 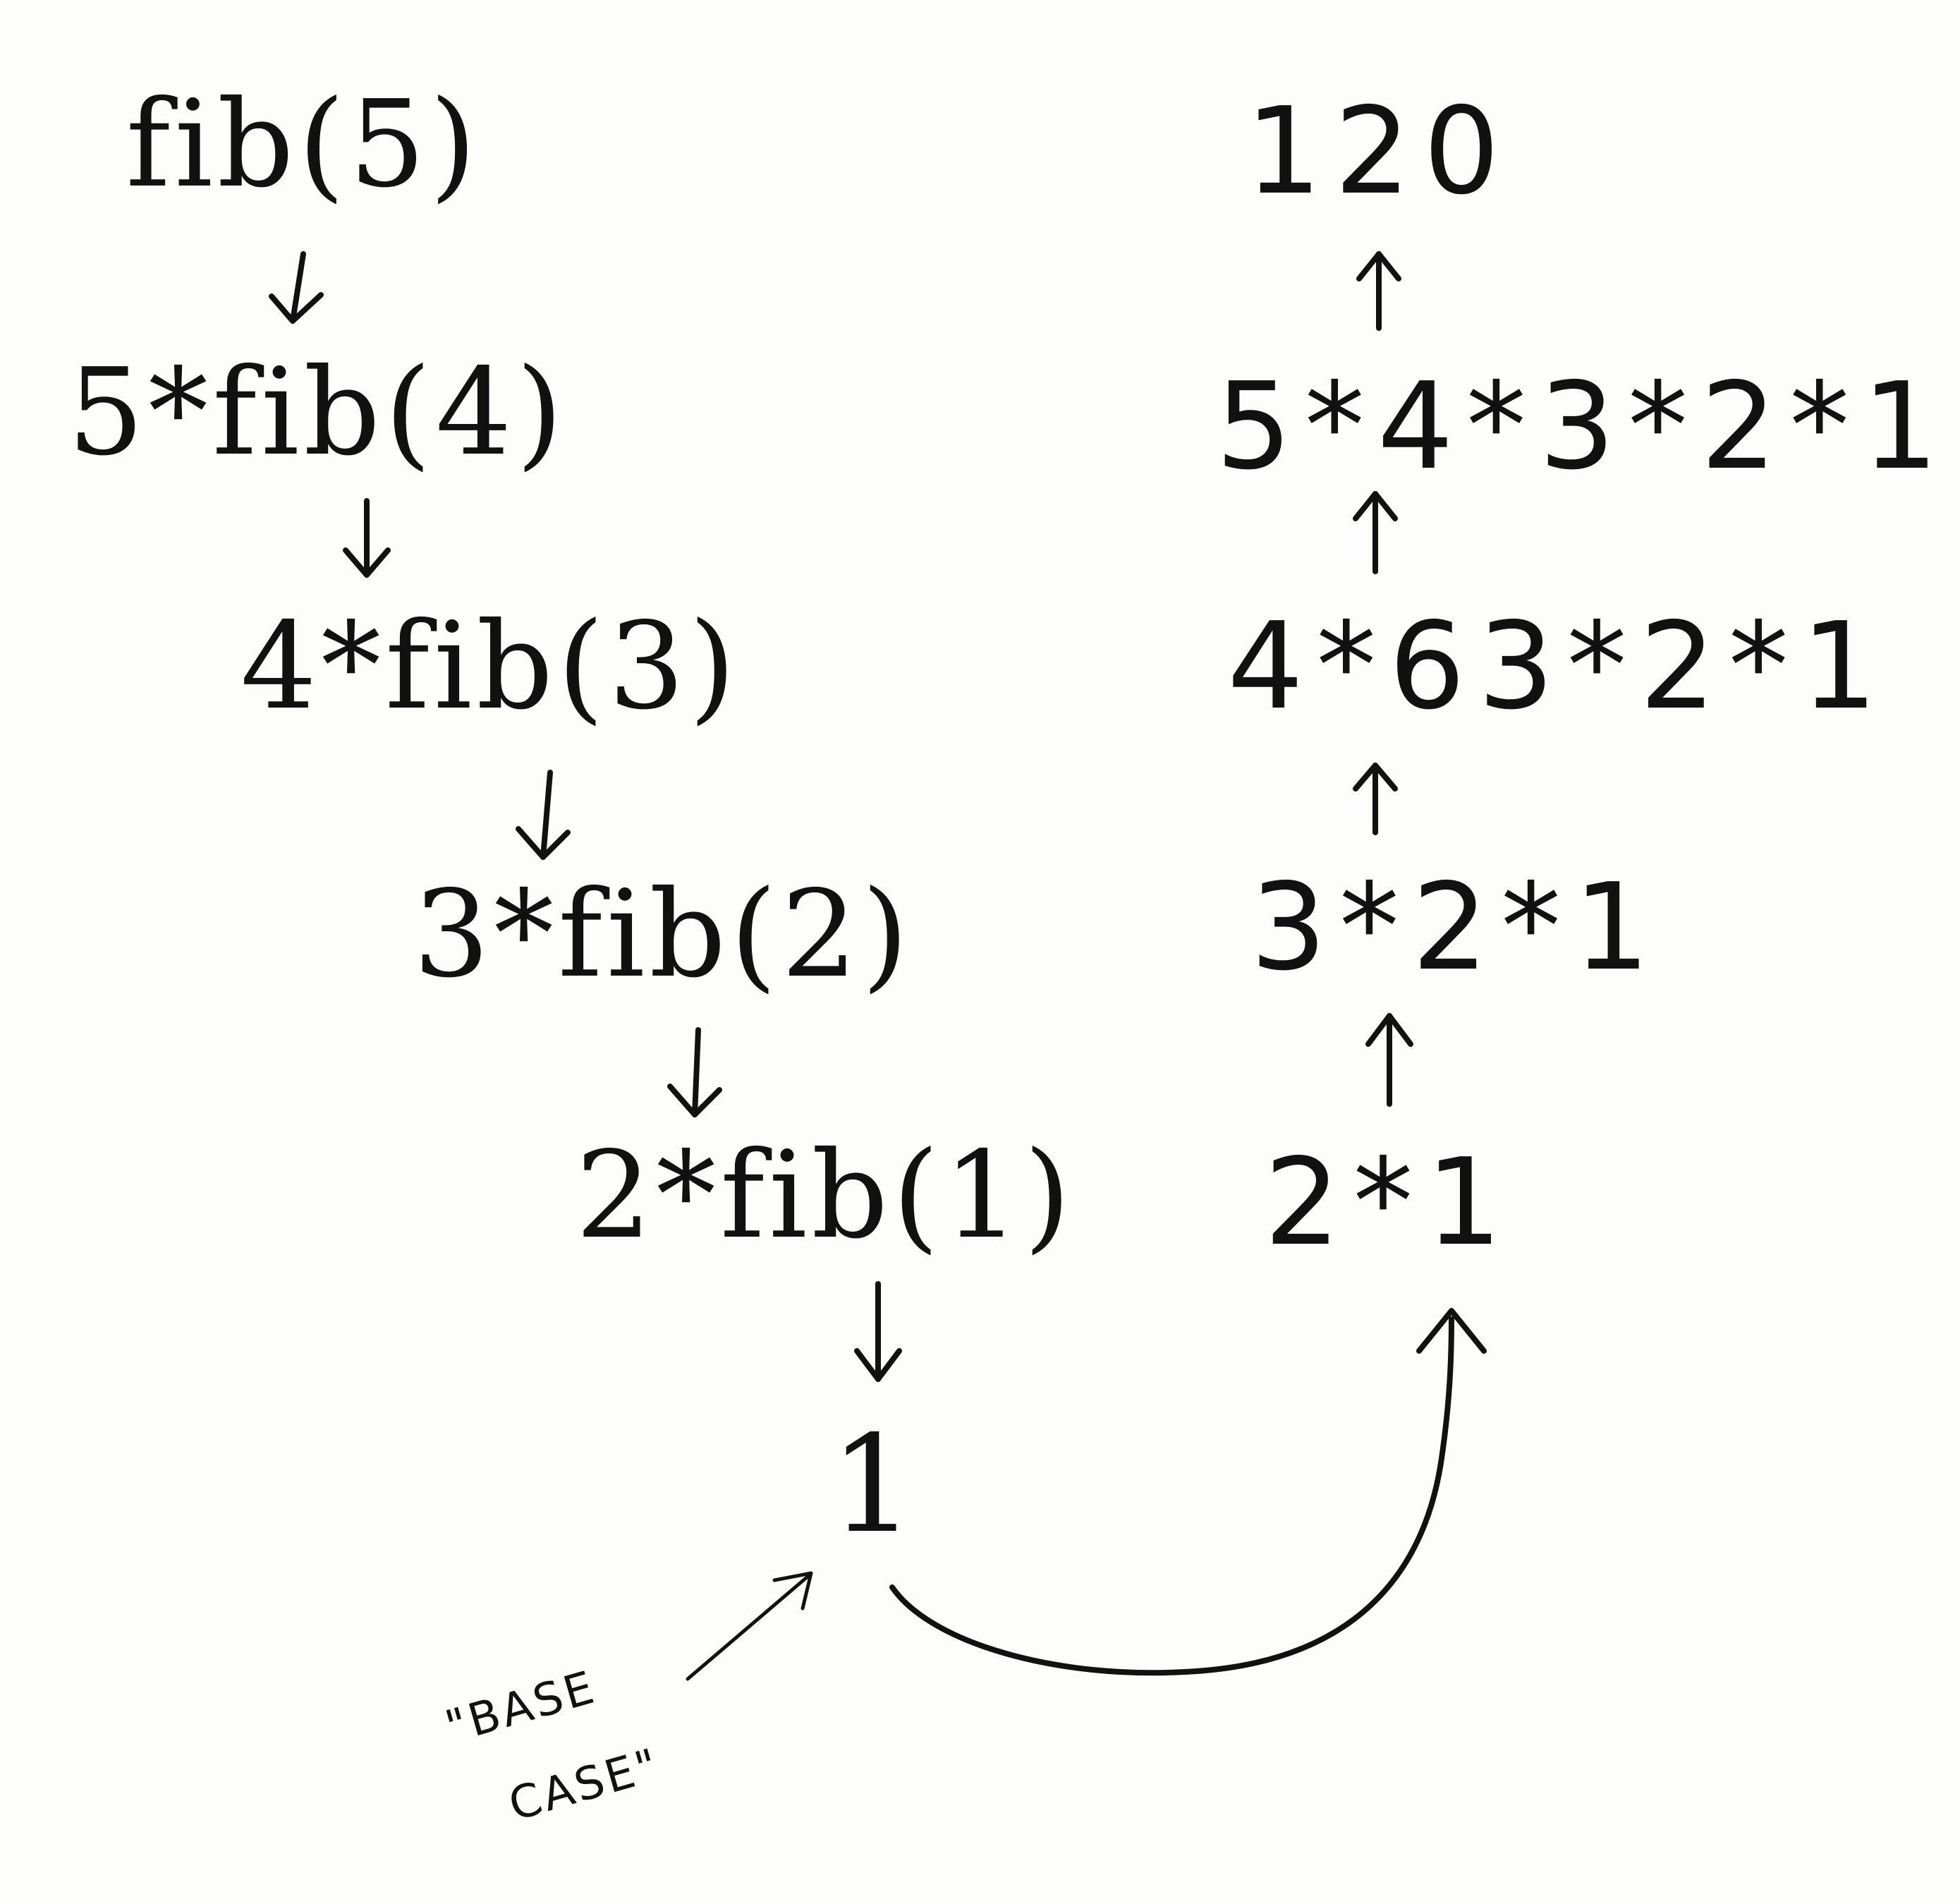 What do you see at coordinates (317, 413) in the screenshot?
I see `descent-step-fib4: 5*fib(4)` at bounding box center [317, 413].